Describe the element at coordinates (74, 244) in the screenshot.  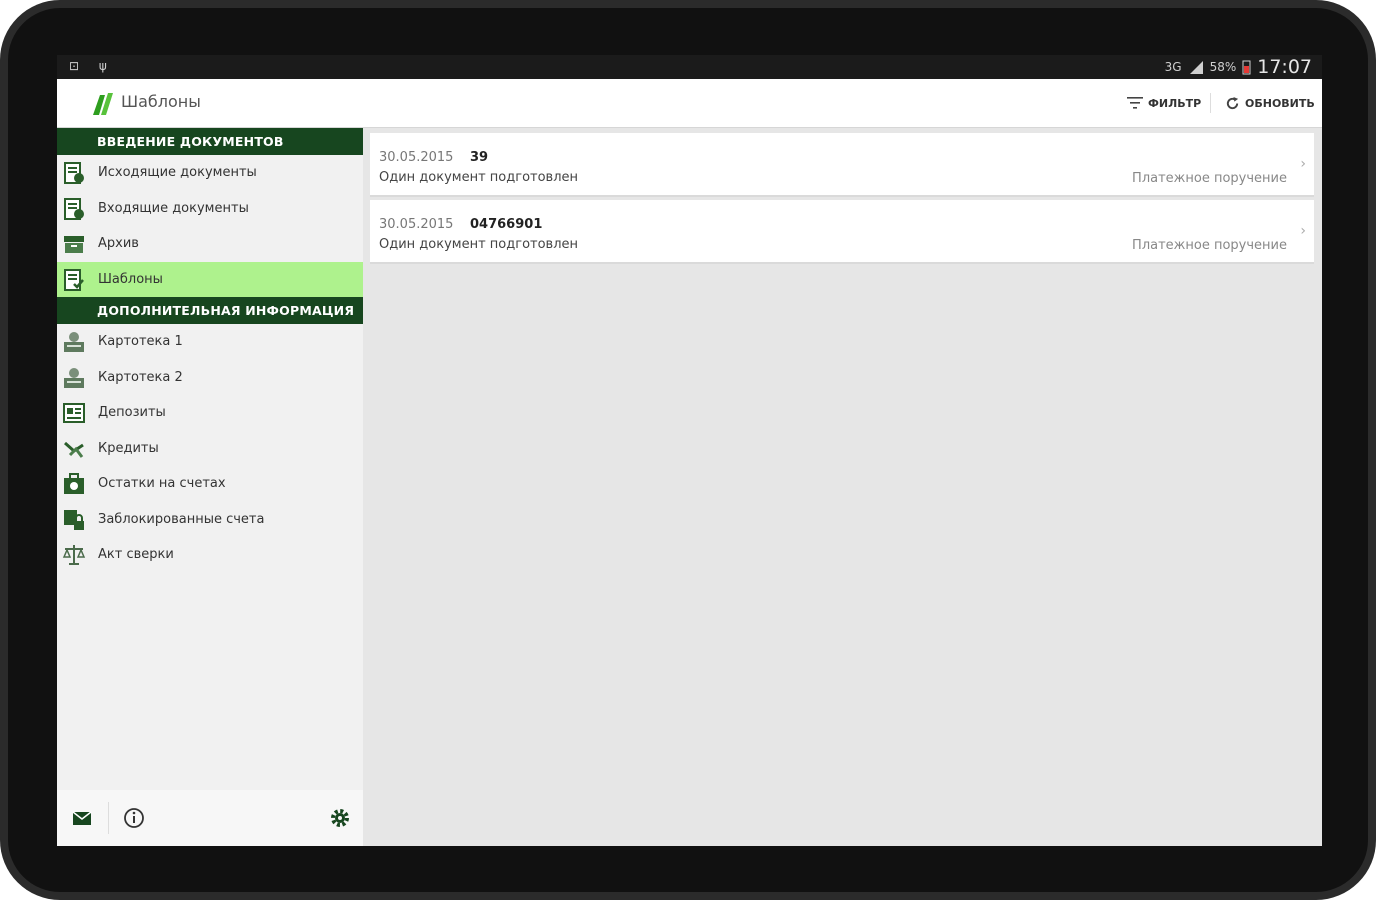
I see `archive-icon` at that location.